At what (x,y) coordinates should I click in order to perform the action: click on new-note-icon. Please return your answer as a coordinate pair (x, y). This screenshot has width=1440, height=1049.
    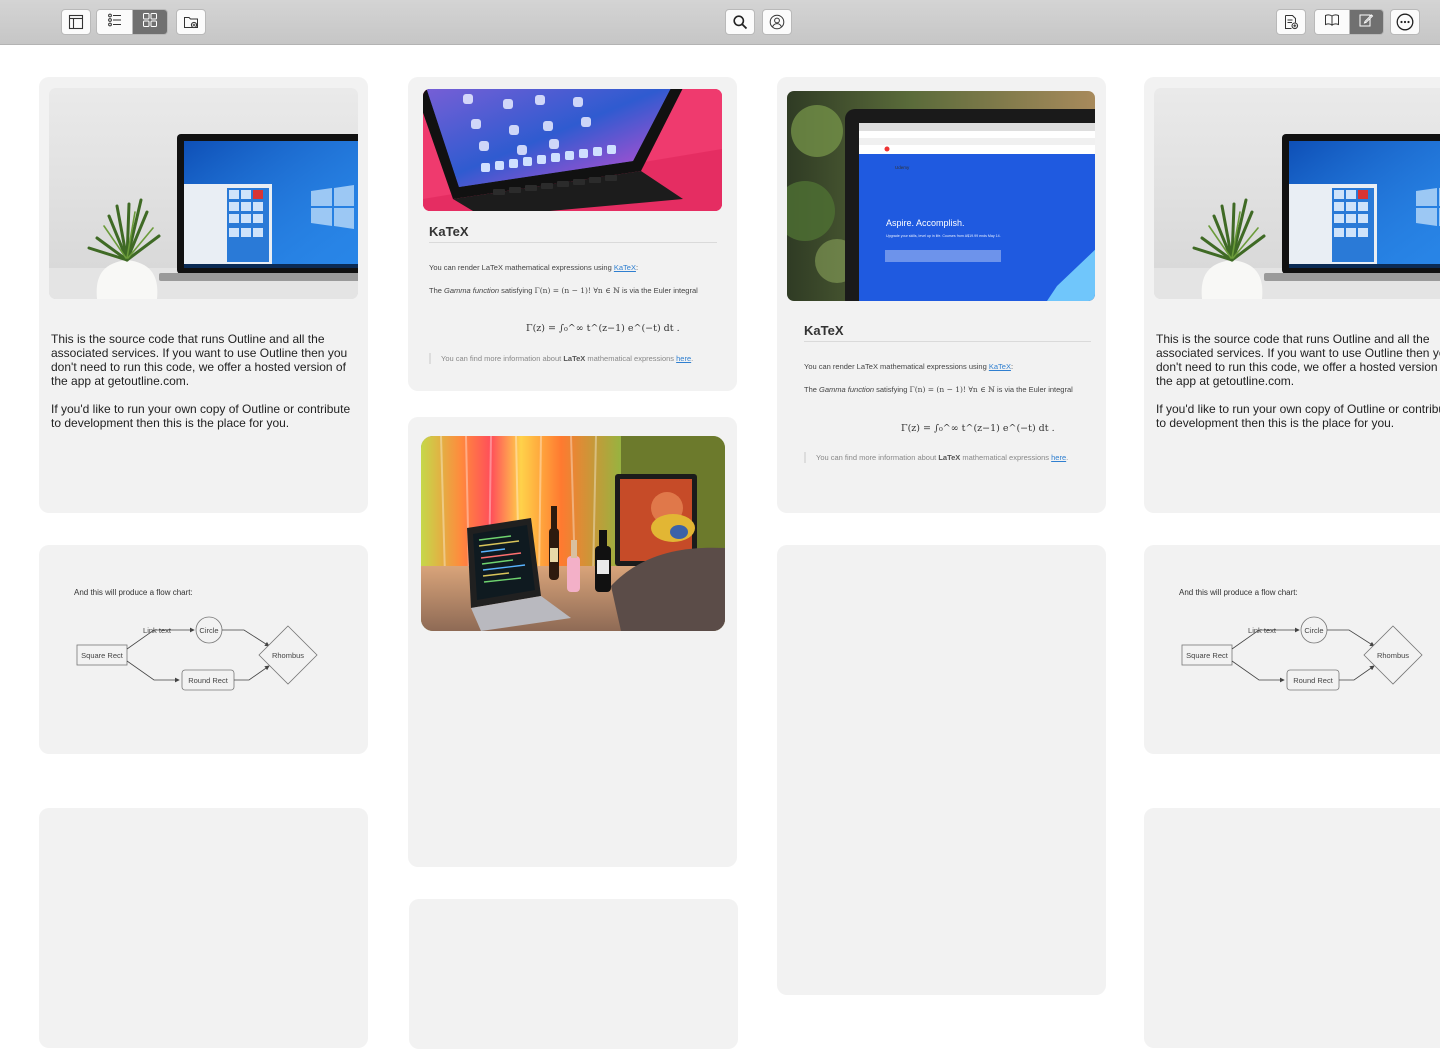
    Looking at the image, I should click on (1291, 22).